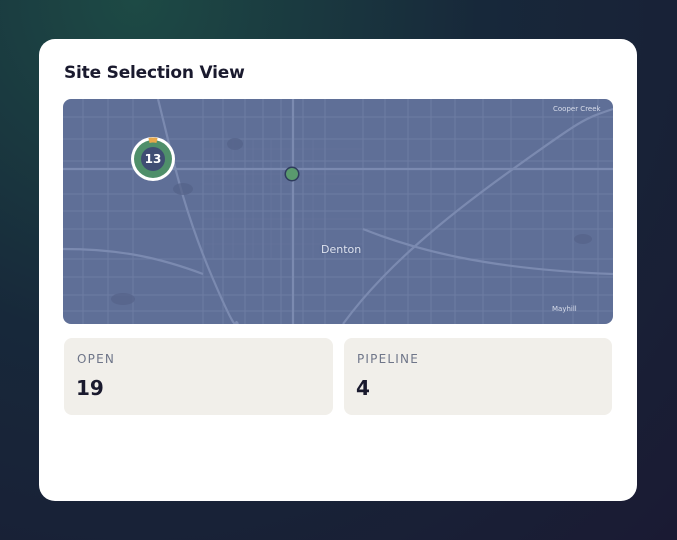 The height and width of the screenshot is (540, 677). What do you see at coordinates (154, 73) in the screenshot?
I see `card-title: Site Selection View` at bounding box center [154, 73].